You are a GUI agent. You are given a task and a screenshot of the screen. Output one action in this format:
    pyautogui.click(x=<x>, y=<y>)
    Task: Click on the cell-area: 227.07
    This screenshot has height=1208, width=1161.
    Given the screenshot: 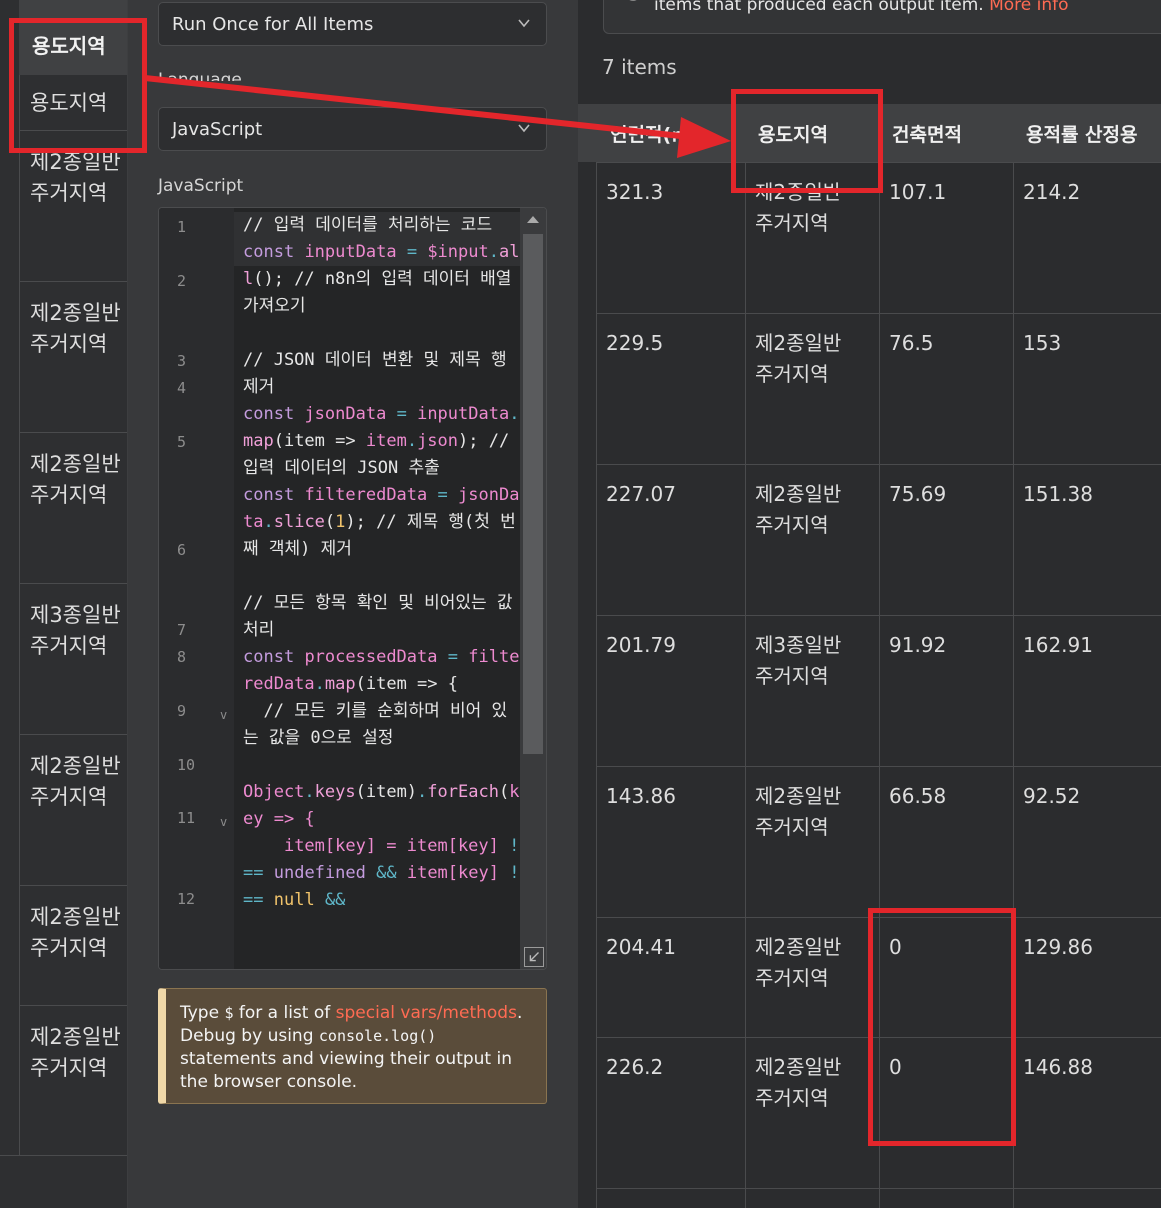 What is the action you would take?
    pyautogui.click(x=641, y=494)
    